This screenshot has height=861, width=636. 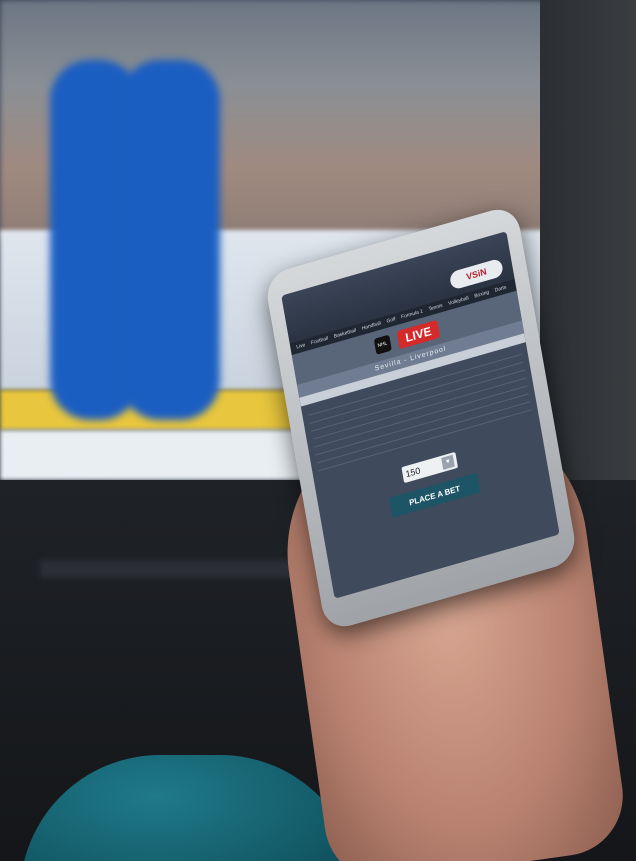 What do you see at coordinates (391, 320) in the screenshot?
I see `nav-item-golf: Golf` at bounding box center [391, 320].